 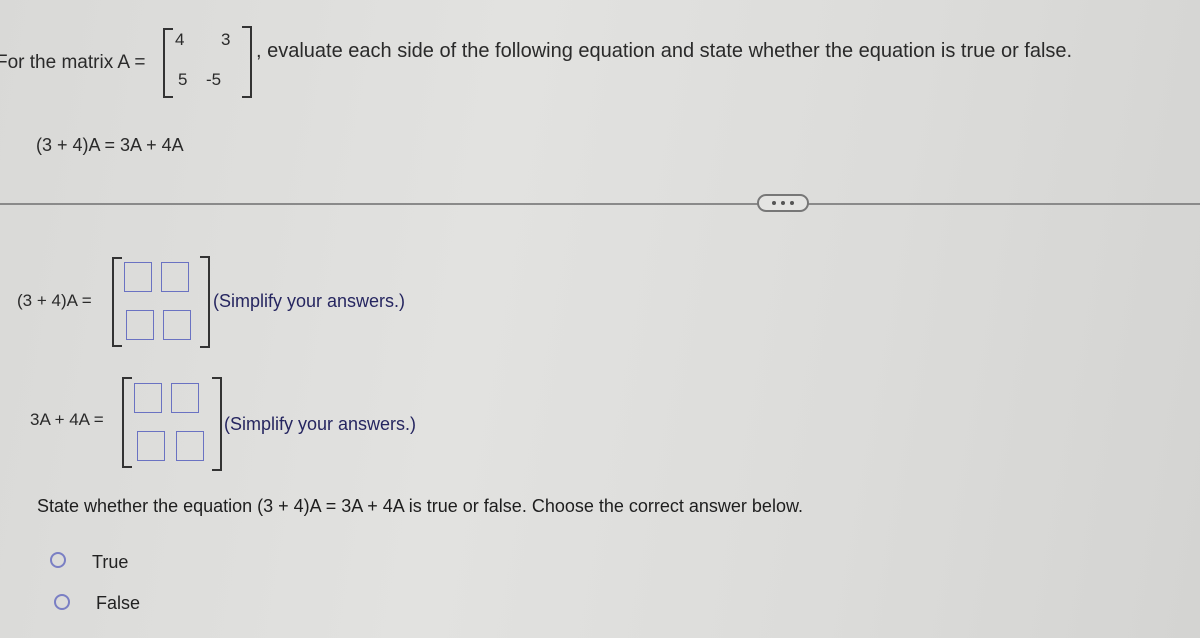 I want to click on answer-label: (3 + 4)A =, so click(x=54, y=300).